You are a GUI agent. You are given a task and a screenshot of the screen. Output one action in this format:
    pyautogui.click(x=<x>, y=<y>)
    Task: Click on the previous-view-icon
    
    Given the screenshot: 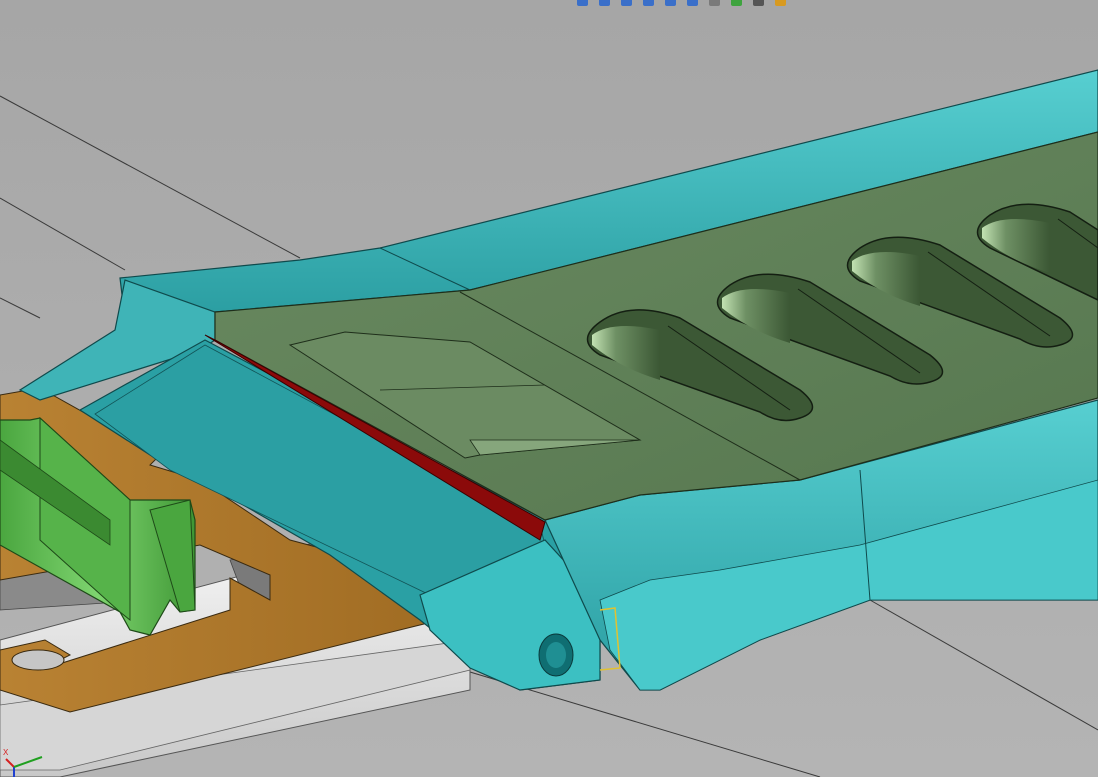 What is the action you would take?
    pyautogui.click(x=626, y=3)
    